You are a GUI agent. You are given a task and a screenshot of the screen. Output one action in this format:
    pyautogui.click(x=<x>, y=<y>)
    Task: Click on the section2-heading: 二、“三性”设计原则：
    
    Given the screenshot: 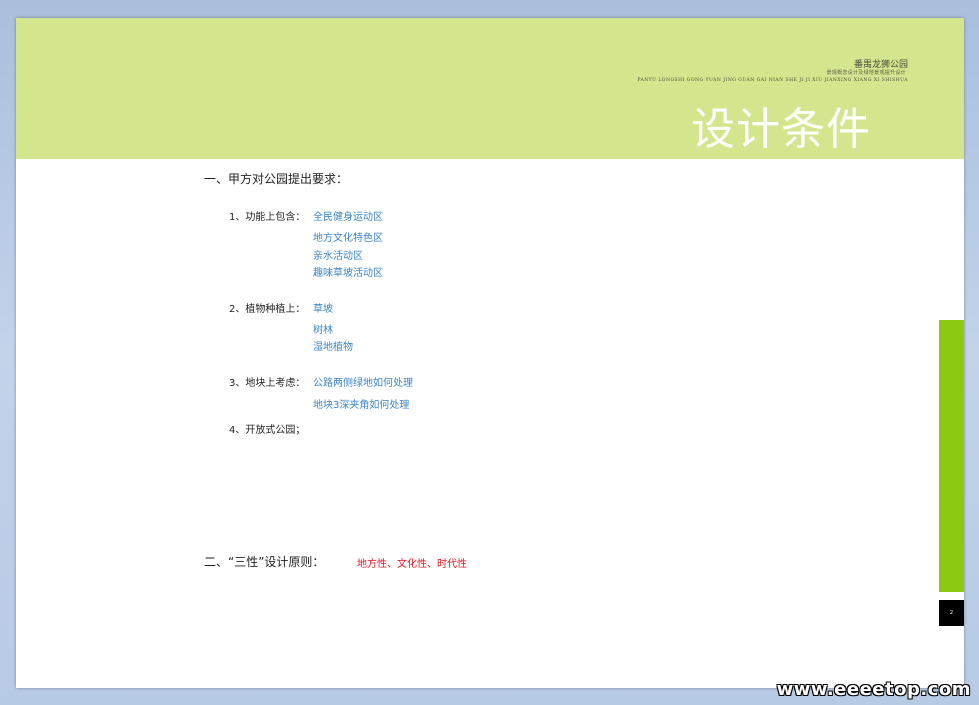 What is the action you would take?
    pyautogui.click(x=264, y=562)
    